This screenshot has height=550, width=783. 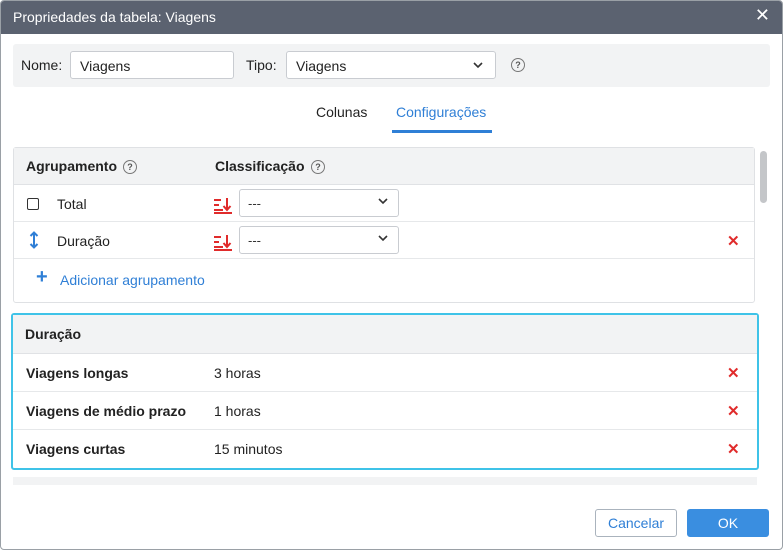 I want to click on name-input: Viagens, so click(x=152, y=65).